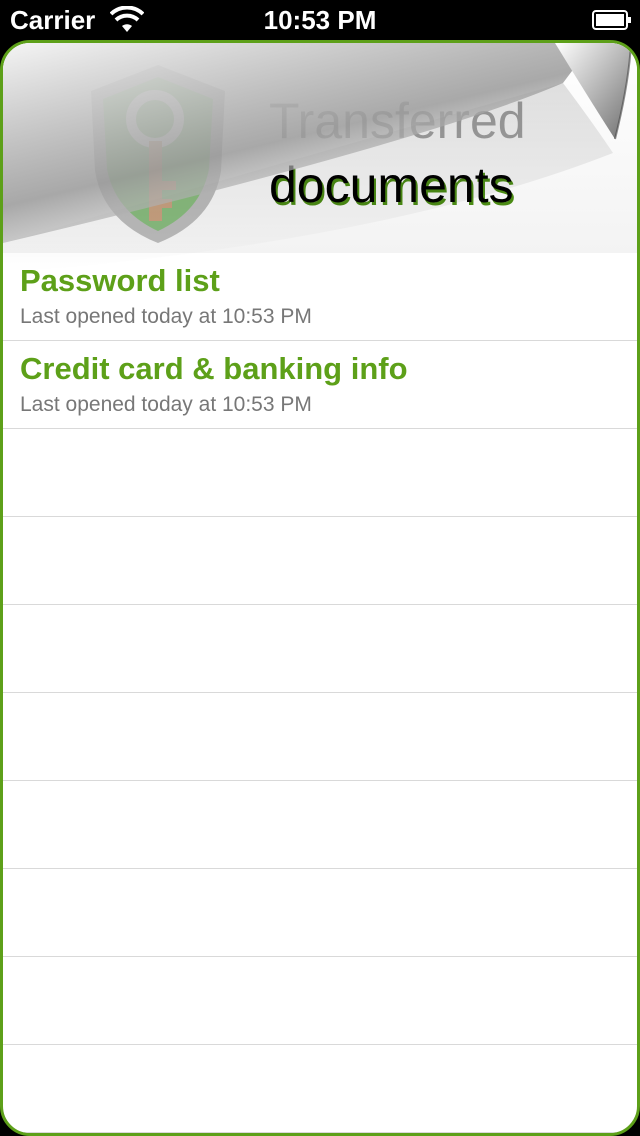 The image size is (640, 1136). What do you see at coordinates (120, 280) in the screenshot?
I see `document-name: Password list` at bounding box center [120, 280].